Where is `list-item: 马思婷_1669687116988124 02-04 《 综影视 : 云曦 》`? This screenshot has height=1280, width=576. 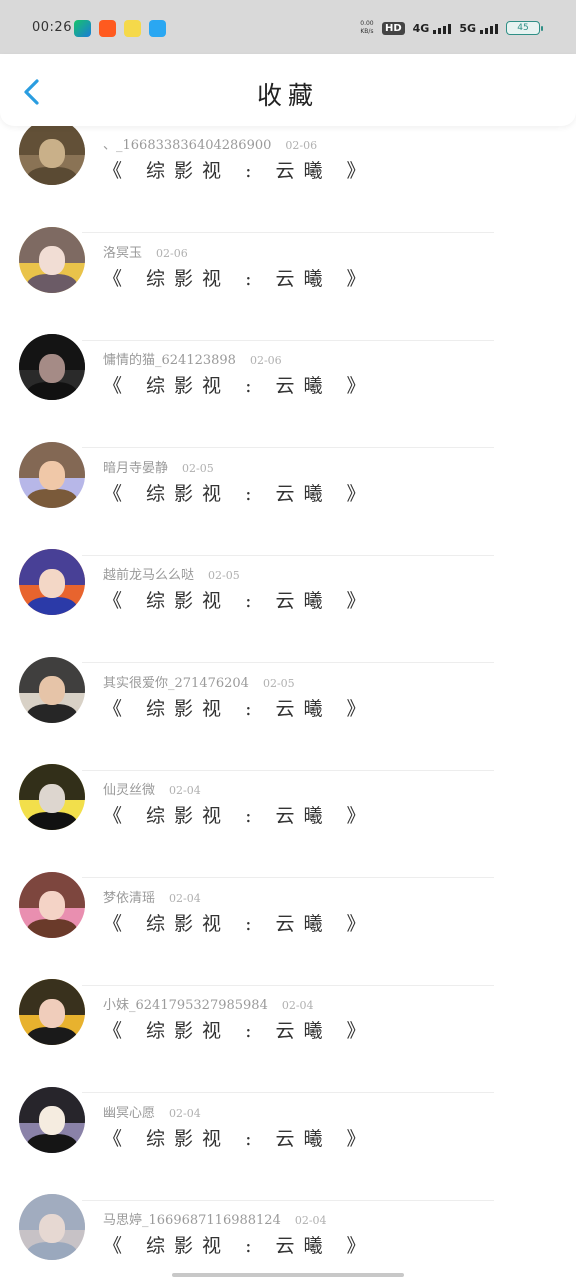
list-item: 马思婷_1669687116988124 02-04 《 综影视 : 云曦 》 is located at coordinates (288, 1237).